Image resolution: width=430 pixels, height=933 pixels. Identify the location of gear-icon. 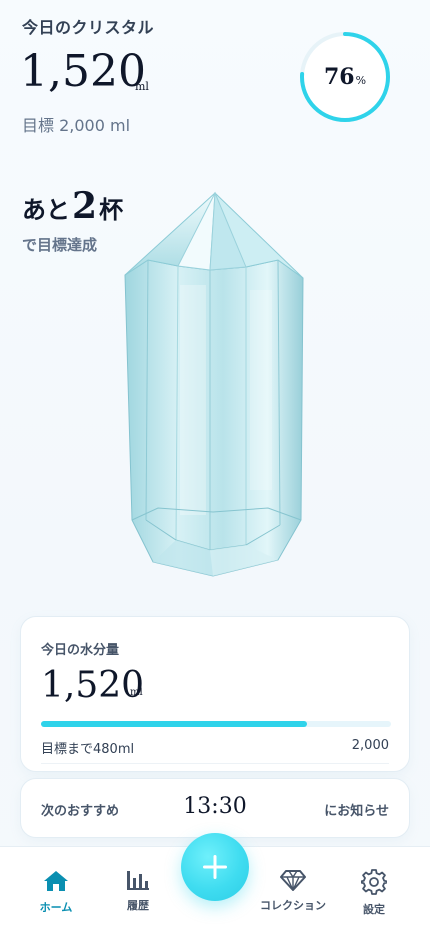
(374, 882).